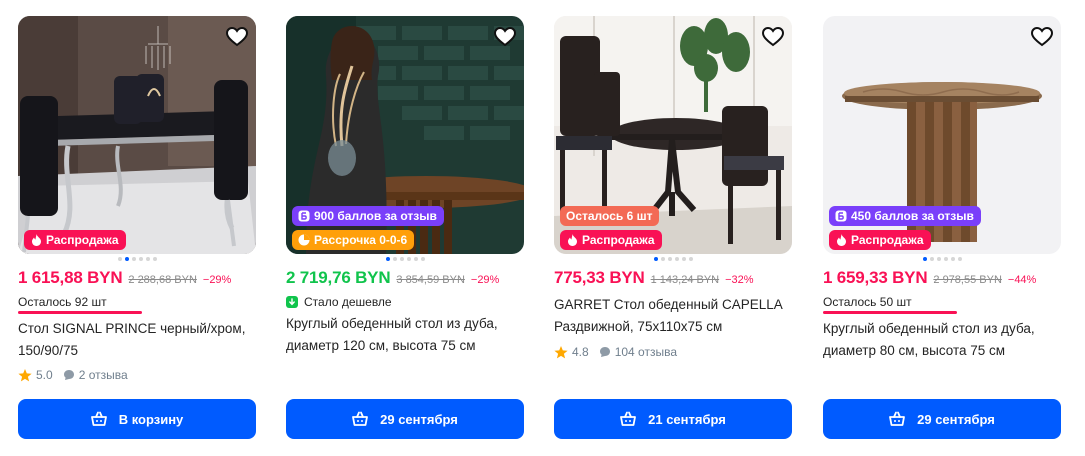  I want to click on badge-label: 450 баллов за отзыв, so click(912, 216).